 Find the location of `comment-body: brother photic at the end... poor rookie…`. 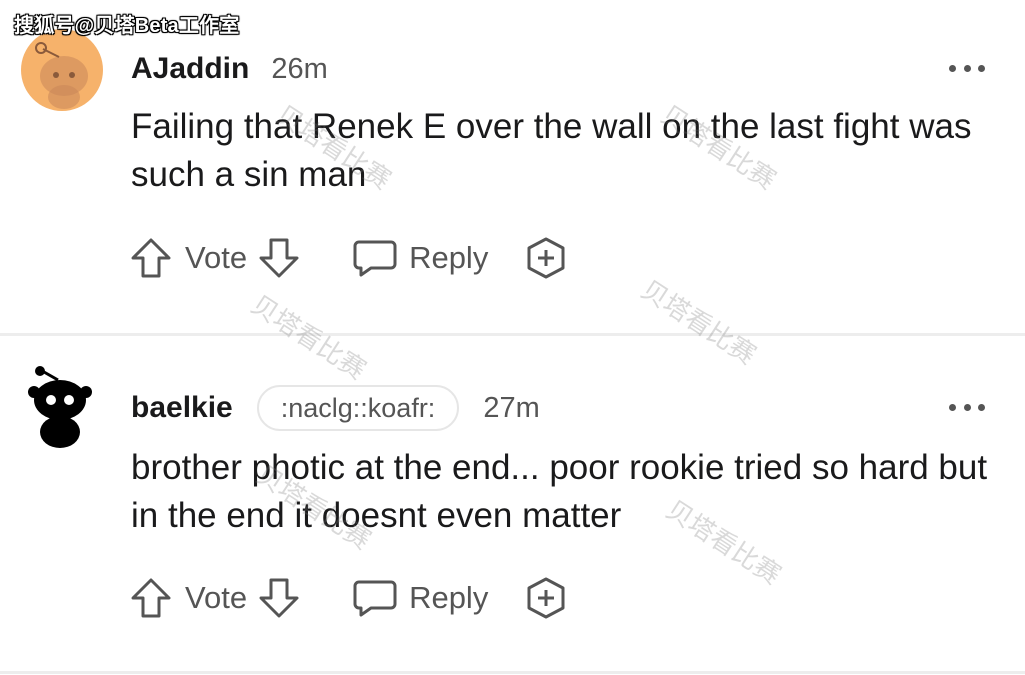

comment-body: brother photic at the end... poor rookie… is located at coordinates (559, 491).